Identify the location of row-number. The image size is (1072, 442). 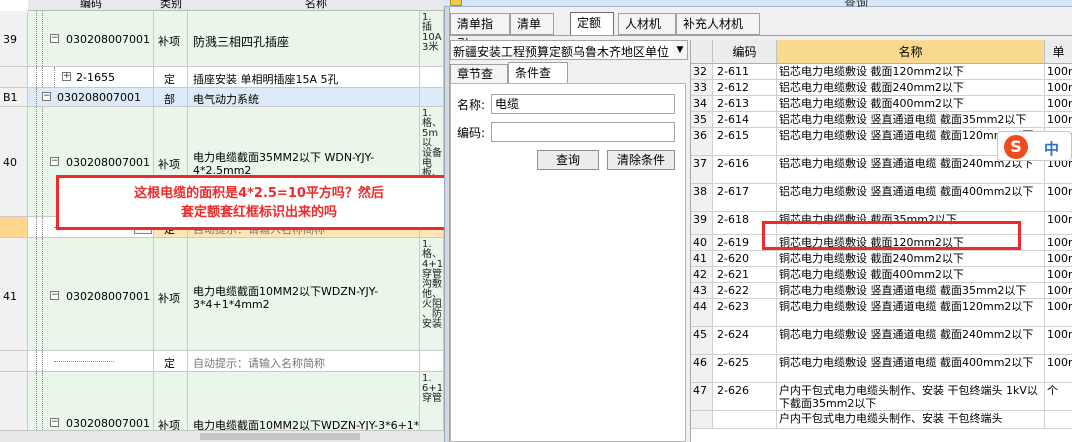
(14, 77).